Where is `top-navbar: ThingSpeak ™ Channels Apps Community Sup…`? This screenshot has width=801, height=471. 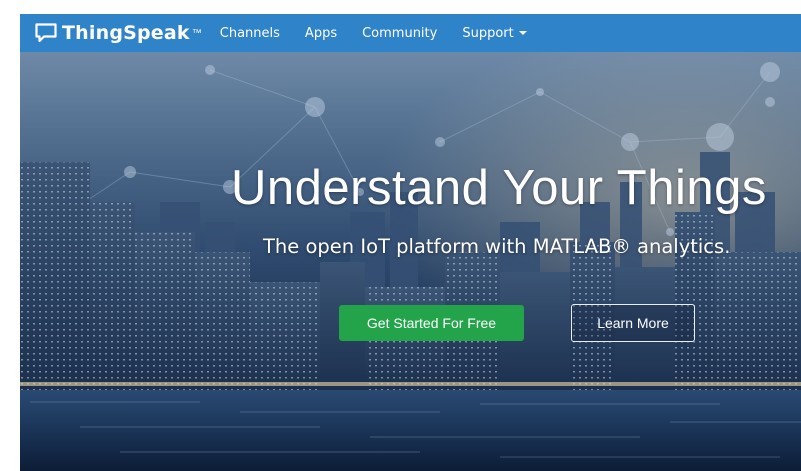 top-navbar: ThingSpeak ™ Channels Apps Community Sup… is located at coordinates (410, 33).